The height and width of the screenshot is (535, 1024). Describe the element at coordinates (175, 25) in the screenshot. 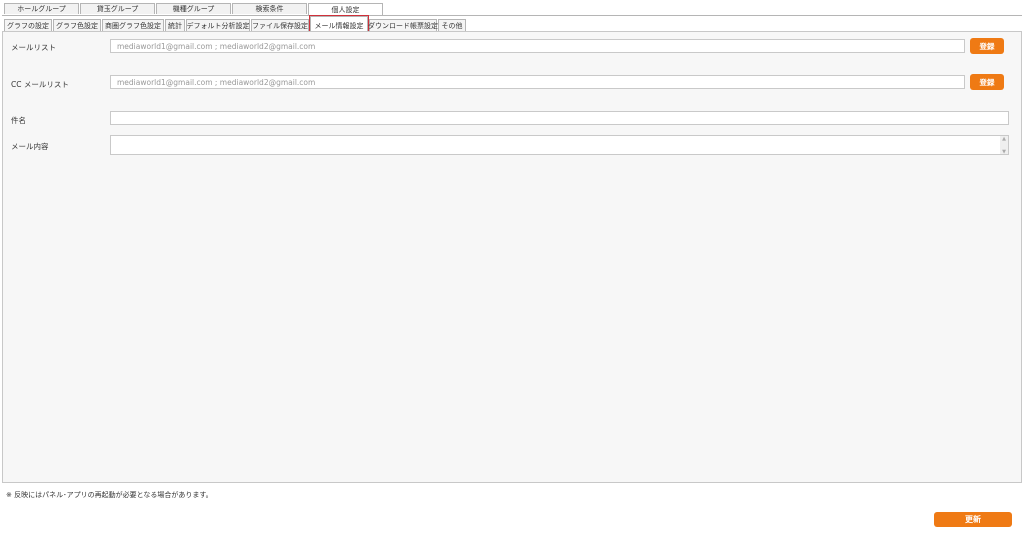

I see `subtab-statistics: 統計` at that location.